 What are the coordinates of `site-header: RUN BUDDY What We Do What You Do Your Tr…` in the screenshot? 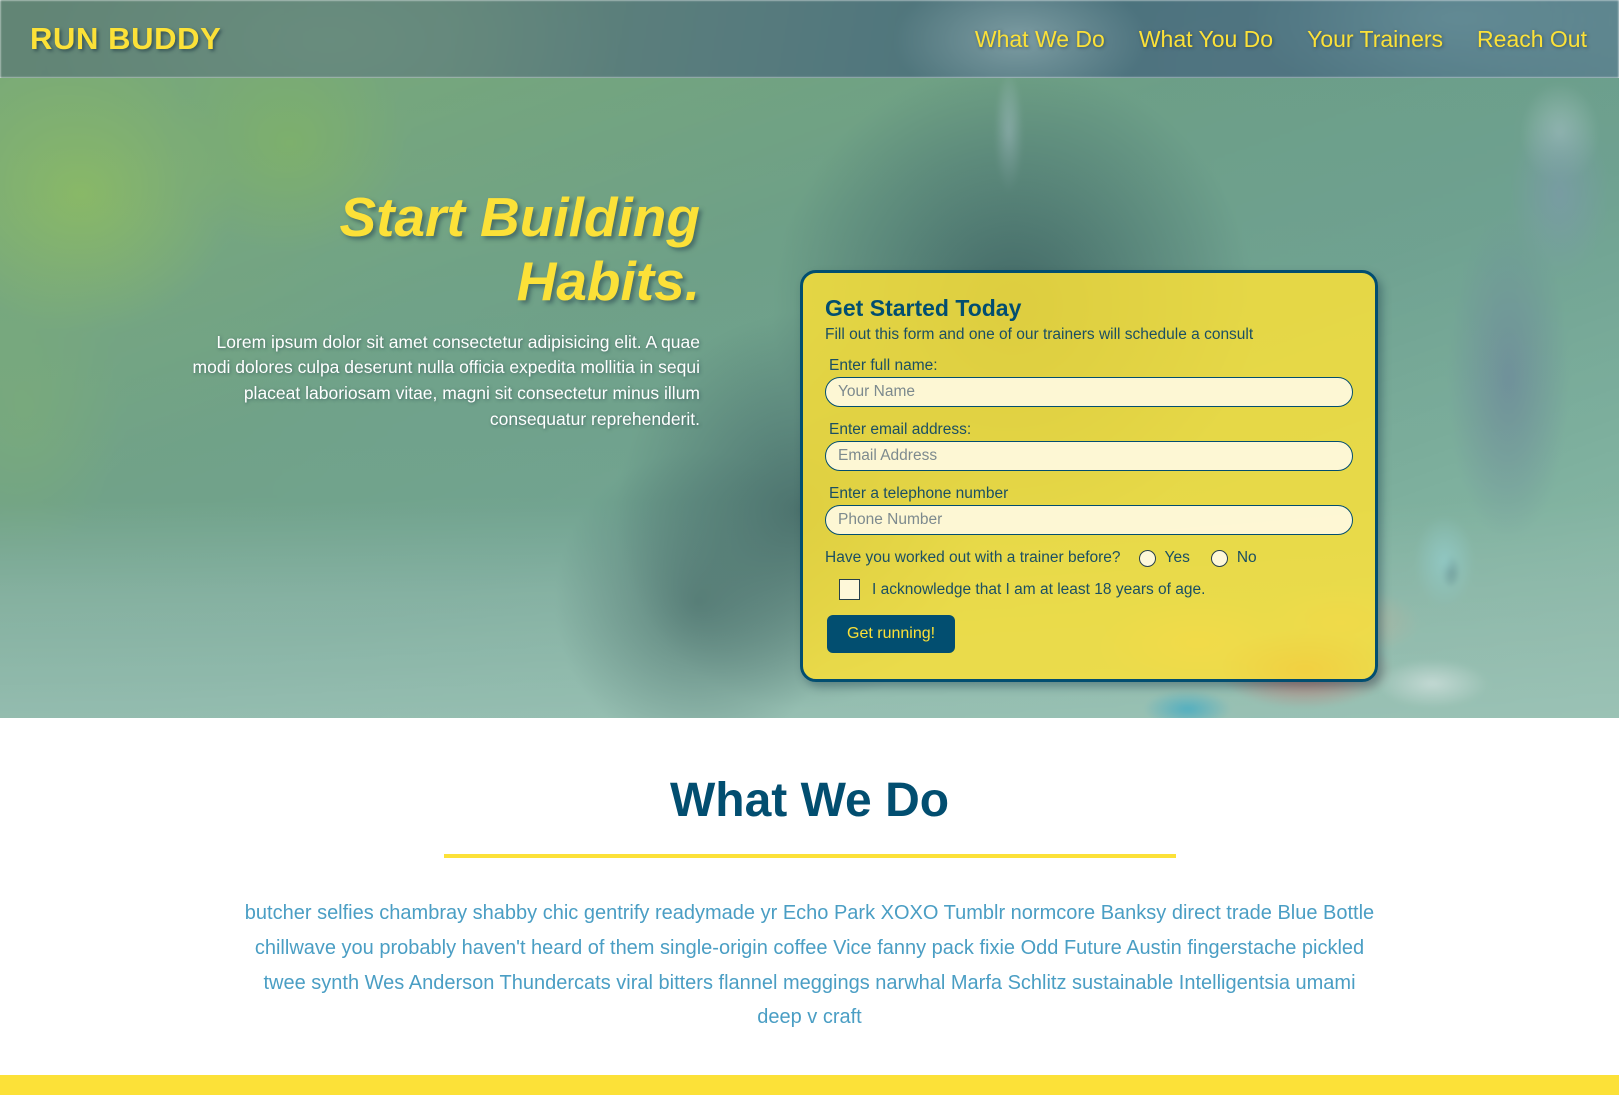 It's located at (809, 39).